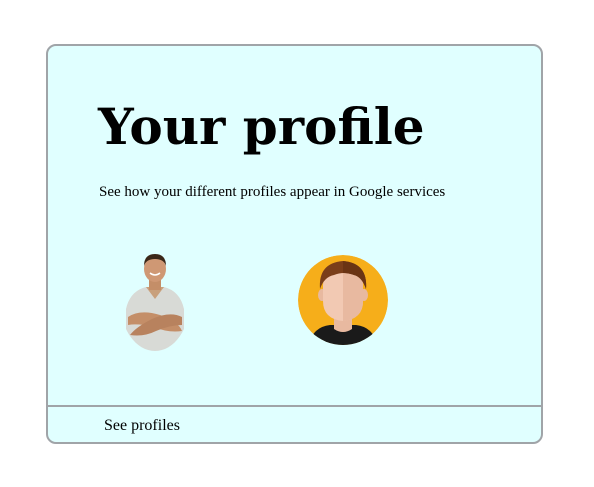 The width and height of the screenshot is (594, 487). I want to click on cartoon-person-avatar, so click(343, 300).